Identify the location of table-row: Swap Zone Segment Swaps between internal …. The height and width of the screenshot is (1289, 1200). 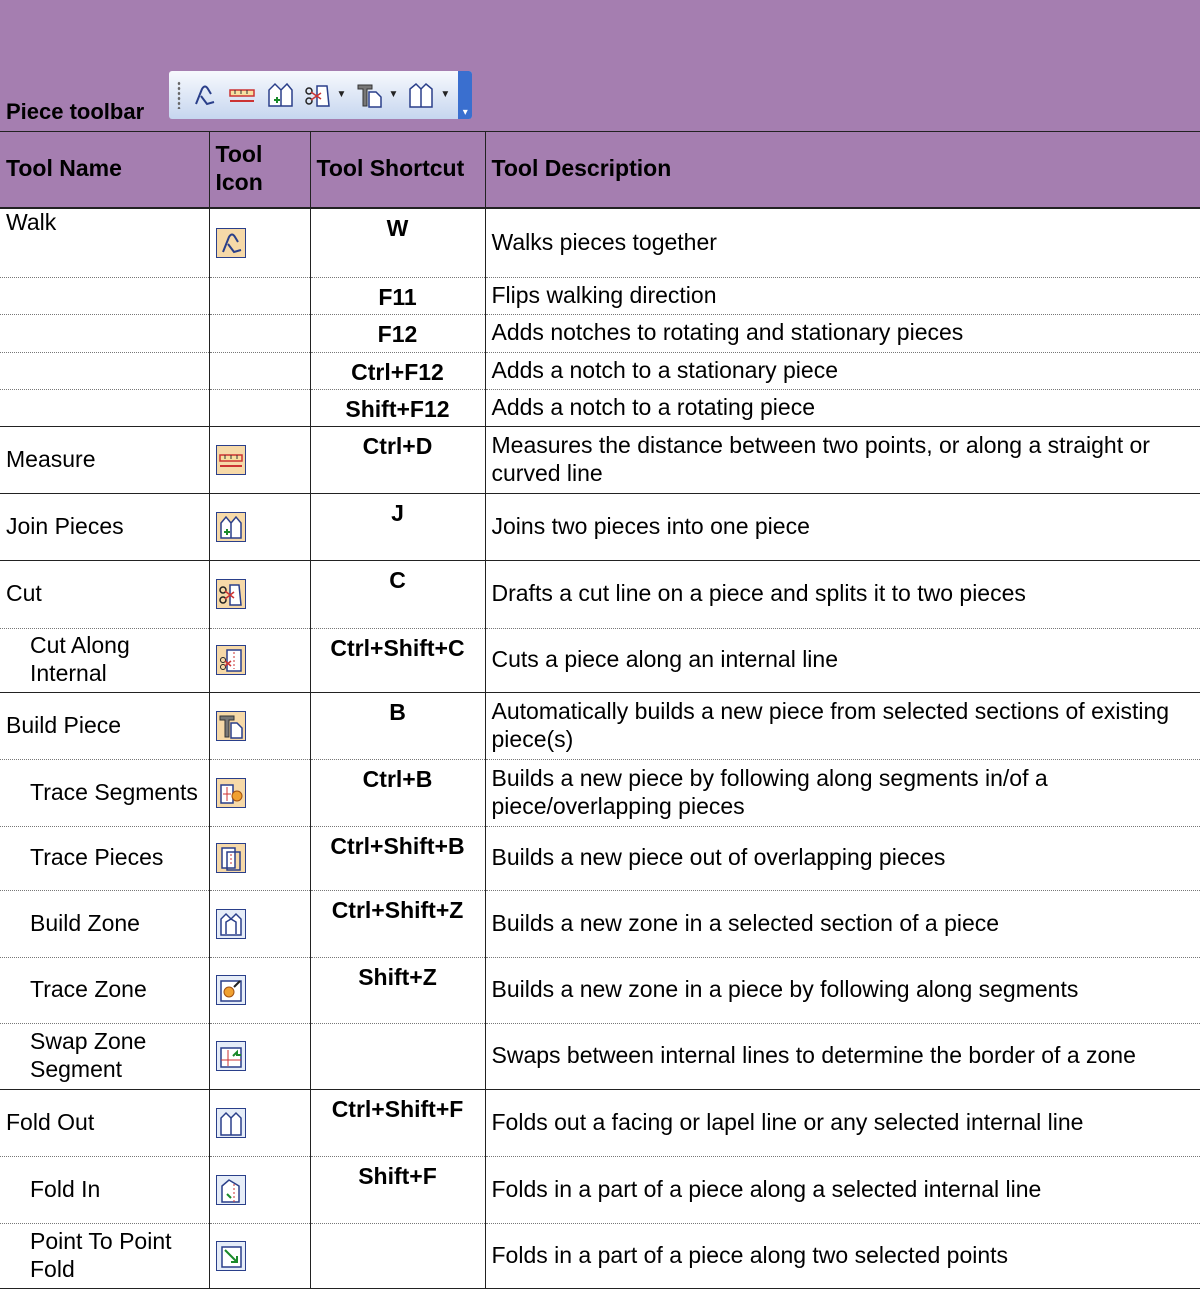
(600, 1055).